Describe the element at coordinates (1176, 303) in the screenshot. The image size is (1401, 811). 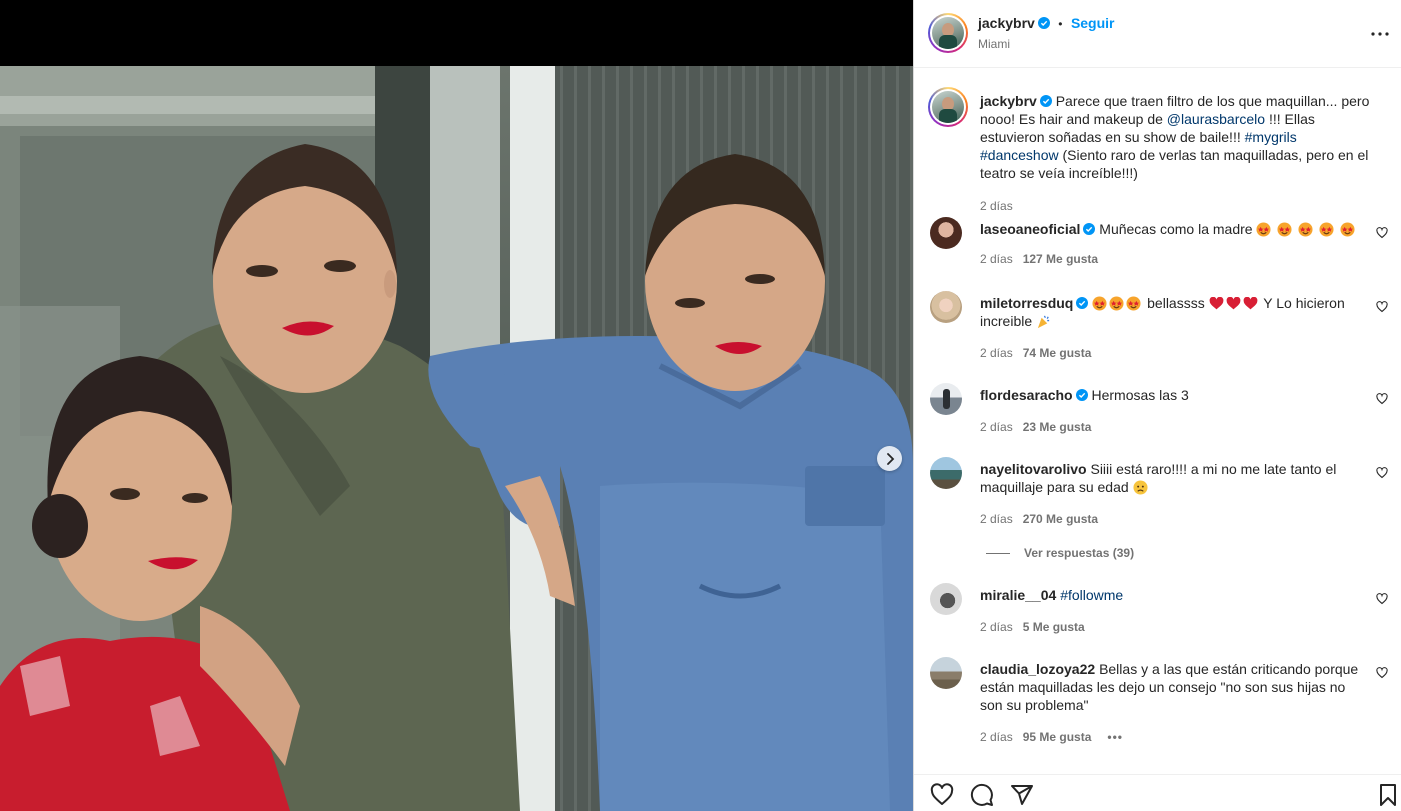
I see `comment-text: bellassss` at that location.